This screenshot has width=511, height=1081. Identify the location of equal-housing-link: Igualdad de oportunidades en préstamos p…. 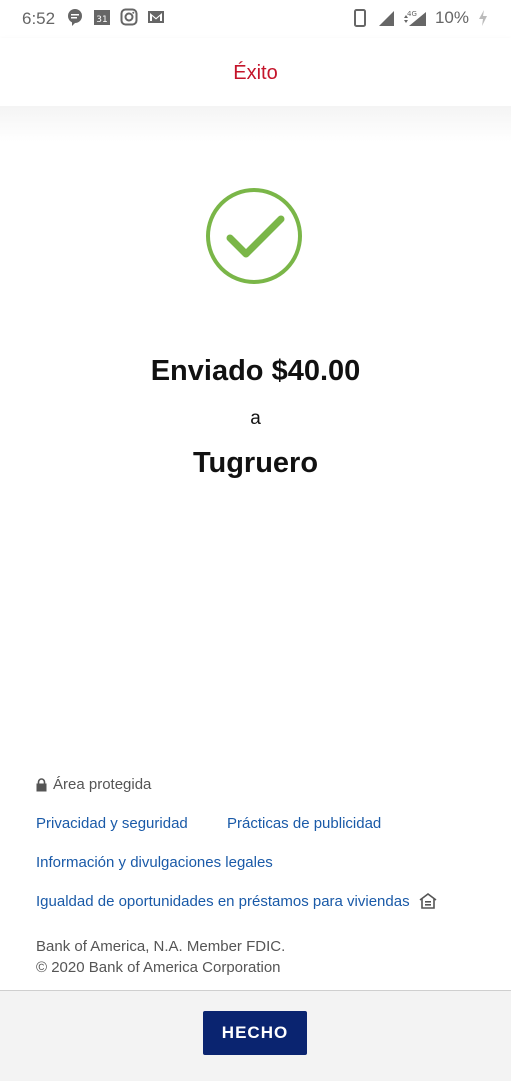
(223, 901).